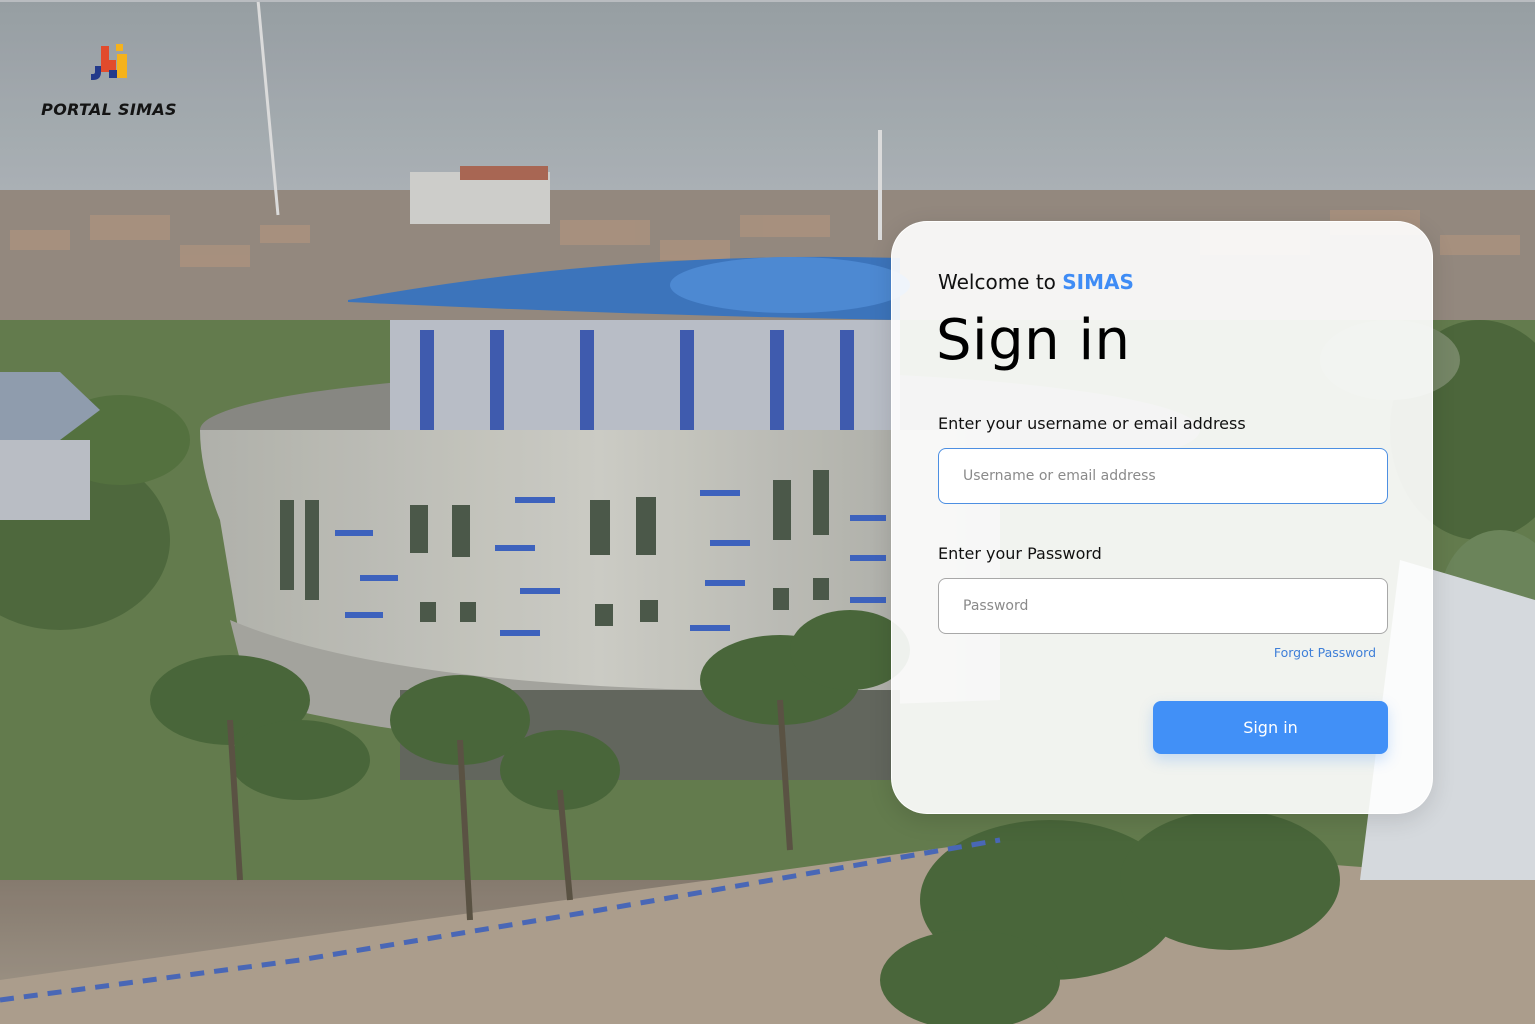 The height and width of the screenshot is (1024, 1535). I want to click on forgot-password-link: Forgot Password, so click(1325, 652).